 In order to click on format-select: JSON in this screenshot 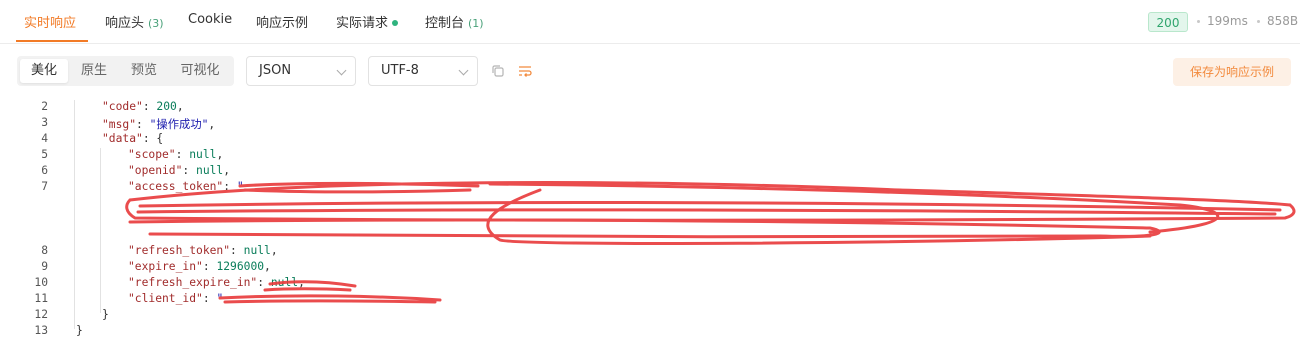, I will do `click(301, 71)`.